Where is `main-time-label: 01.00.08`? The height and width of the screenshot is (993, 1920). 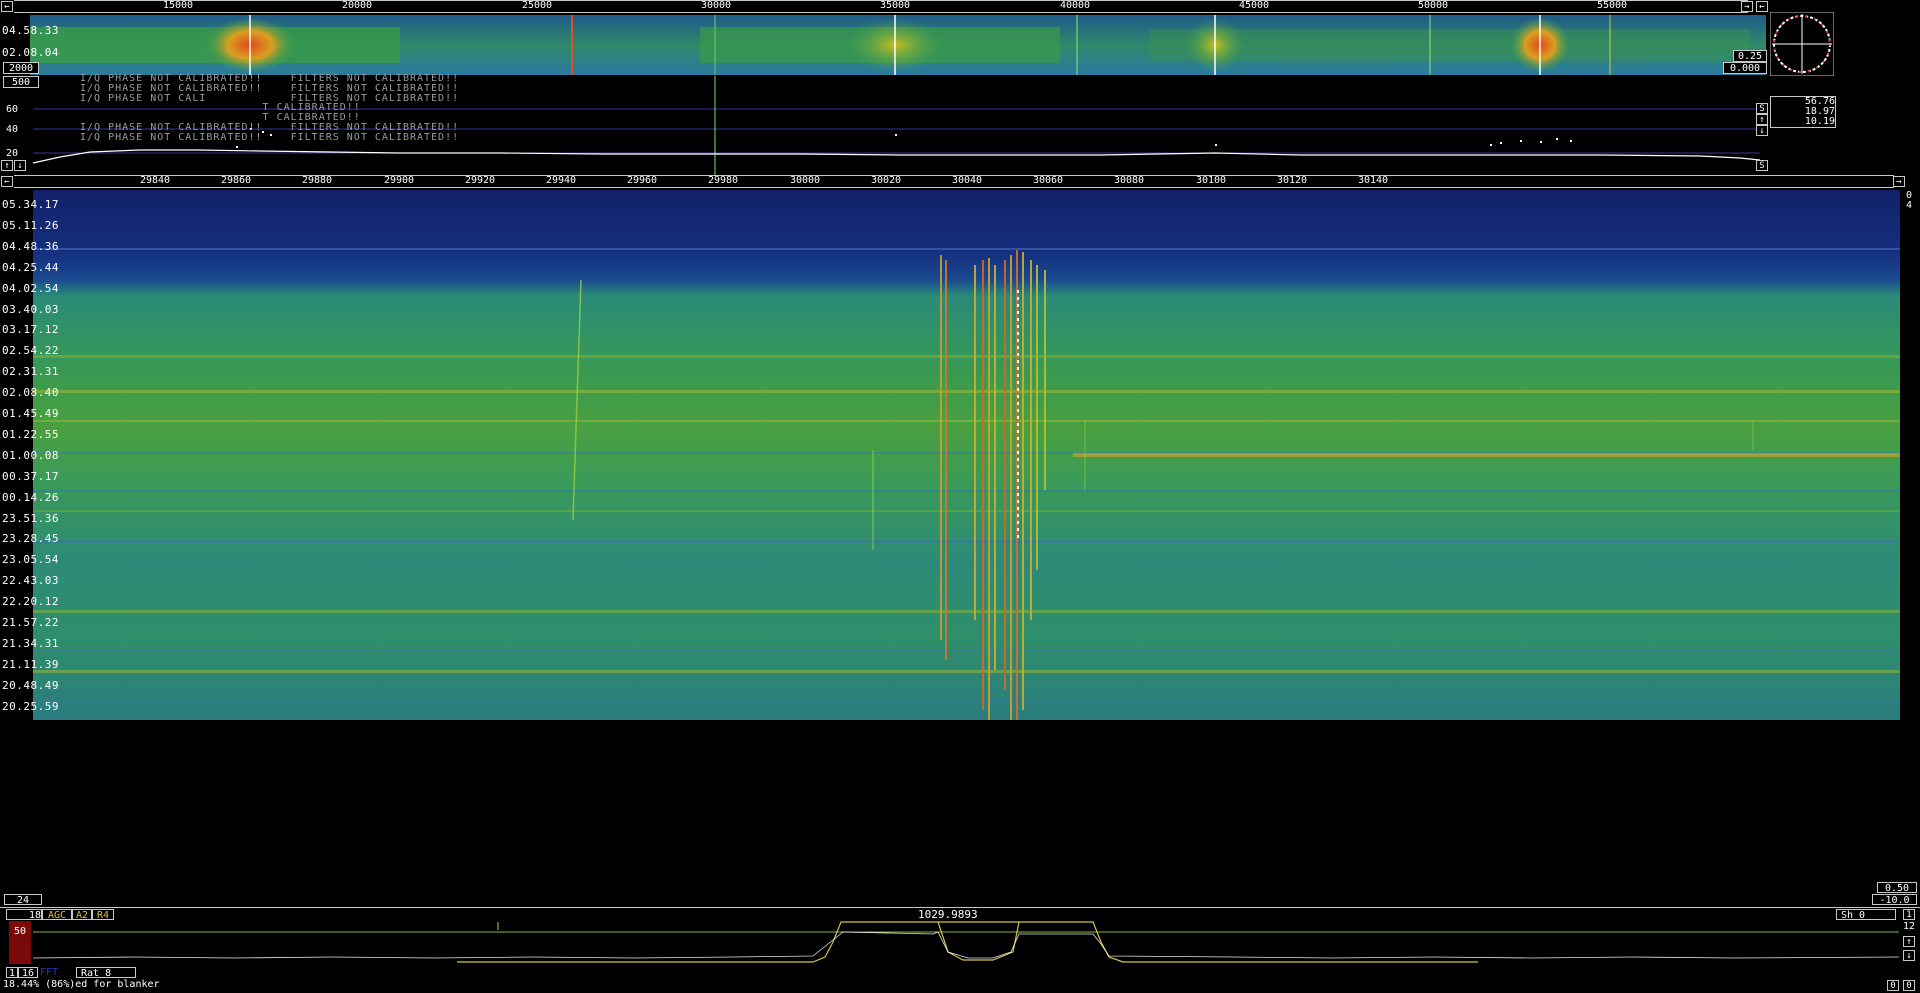
main-time-label: 01.00.08 is located at coordinates (30, 455).